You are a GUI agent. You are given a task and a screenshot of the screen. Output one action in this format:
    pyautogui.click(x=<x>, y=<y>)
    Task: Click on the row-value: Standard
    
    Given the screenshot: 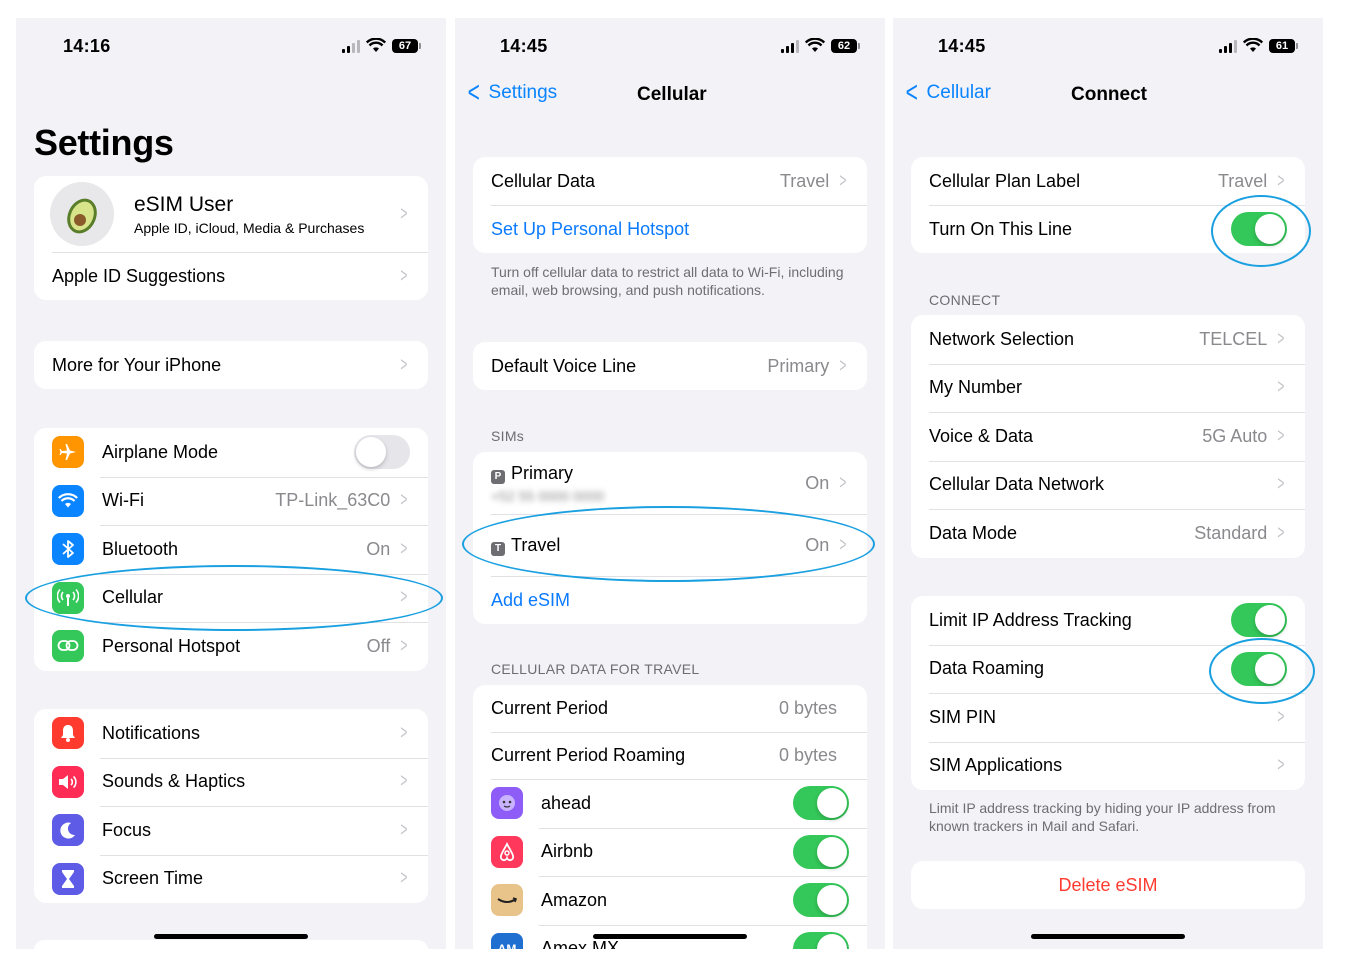 What is the action you would take?
    pyautogui.click(x=1231, y=532)
    